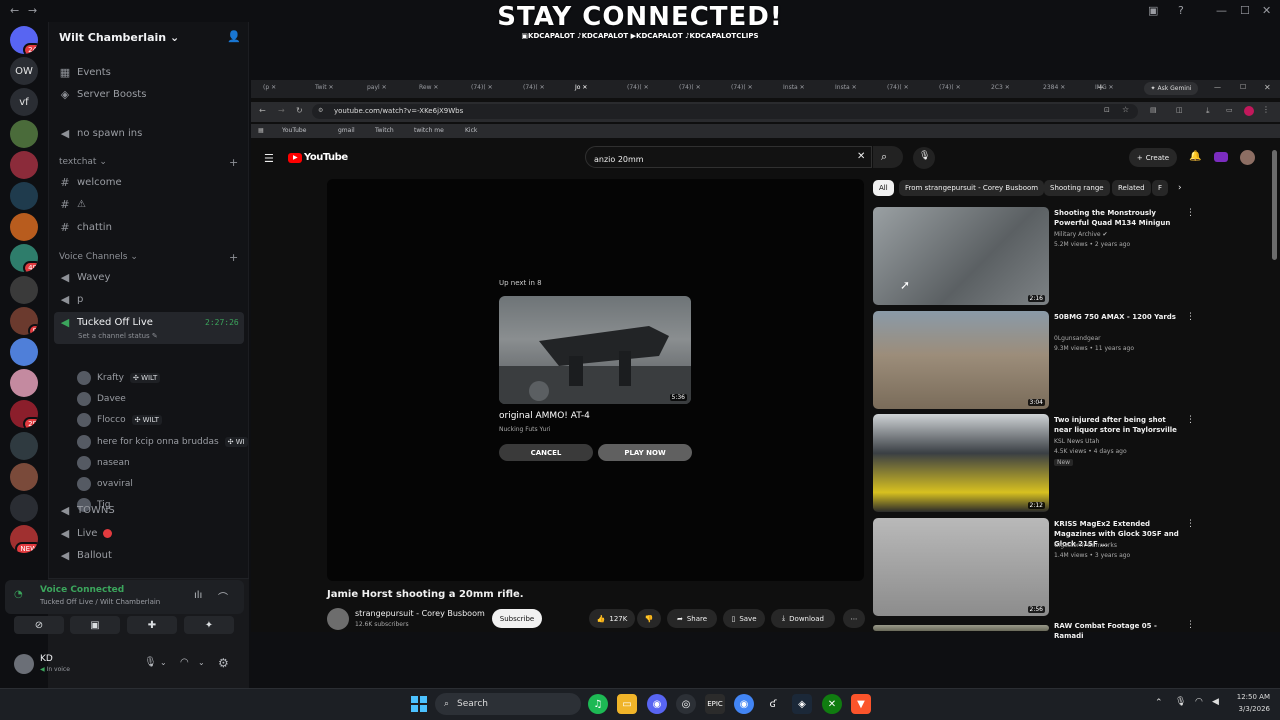  What do you see at coordinates (198, 595) in the screenshot?
I see `soundboard-icon: ılı` at bounding box center [198, 595].